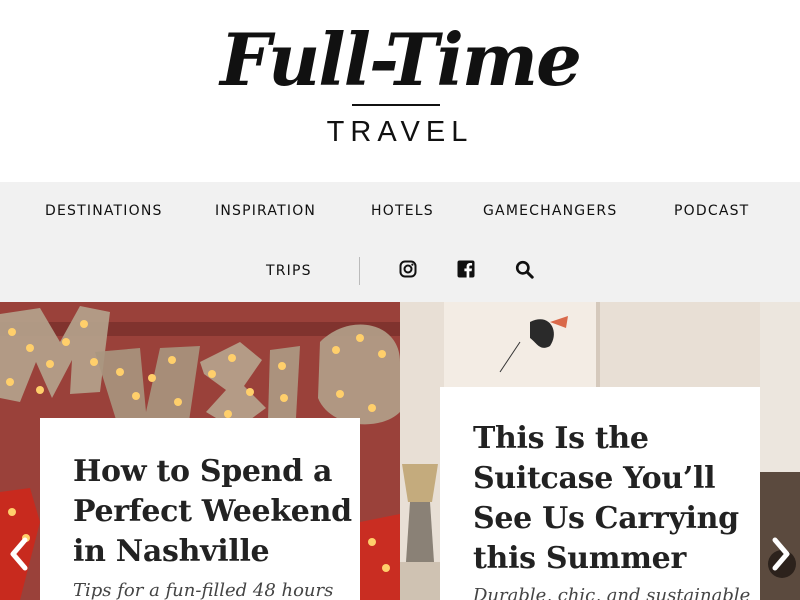 Image resolution: width=800 pixels, height=600 pixels. Describe the element at coordinates (612, 592) in the screenshot. I see `article-subtitle: Durable, chic, and sustainable` at that location.